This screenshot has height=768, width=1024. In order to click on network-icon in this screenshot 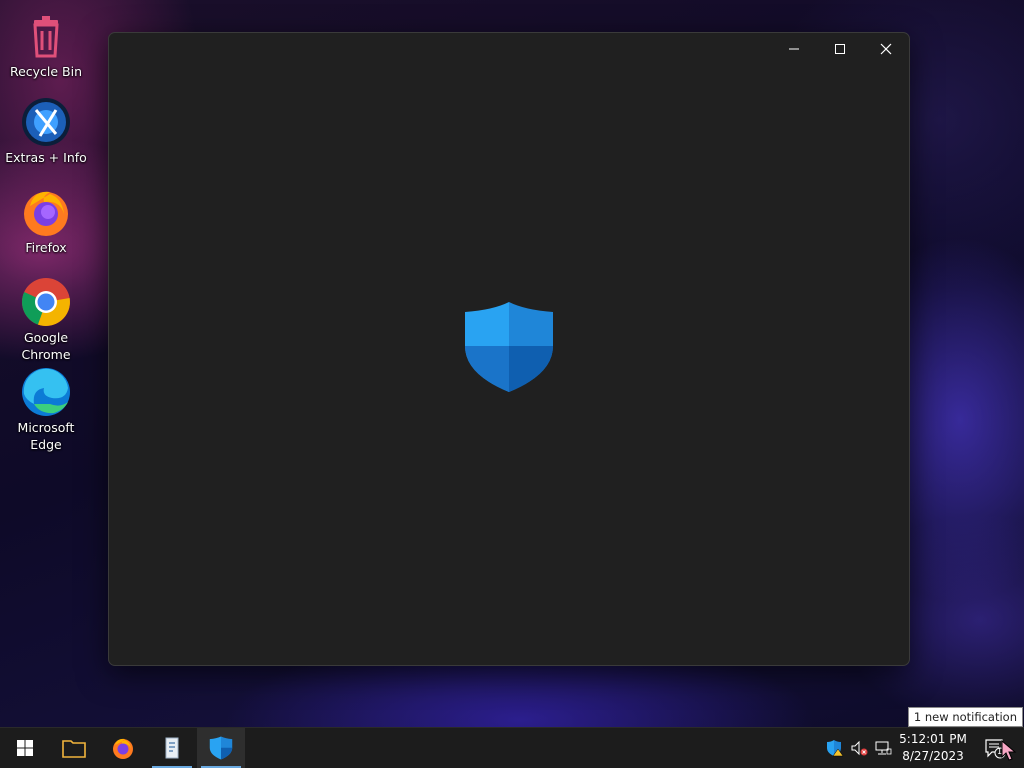, I will do `click(883, 748)`.